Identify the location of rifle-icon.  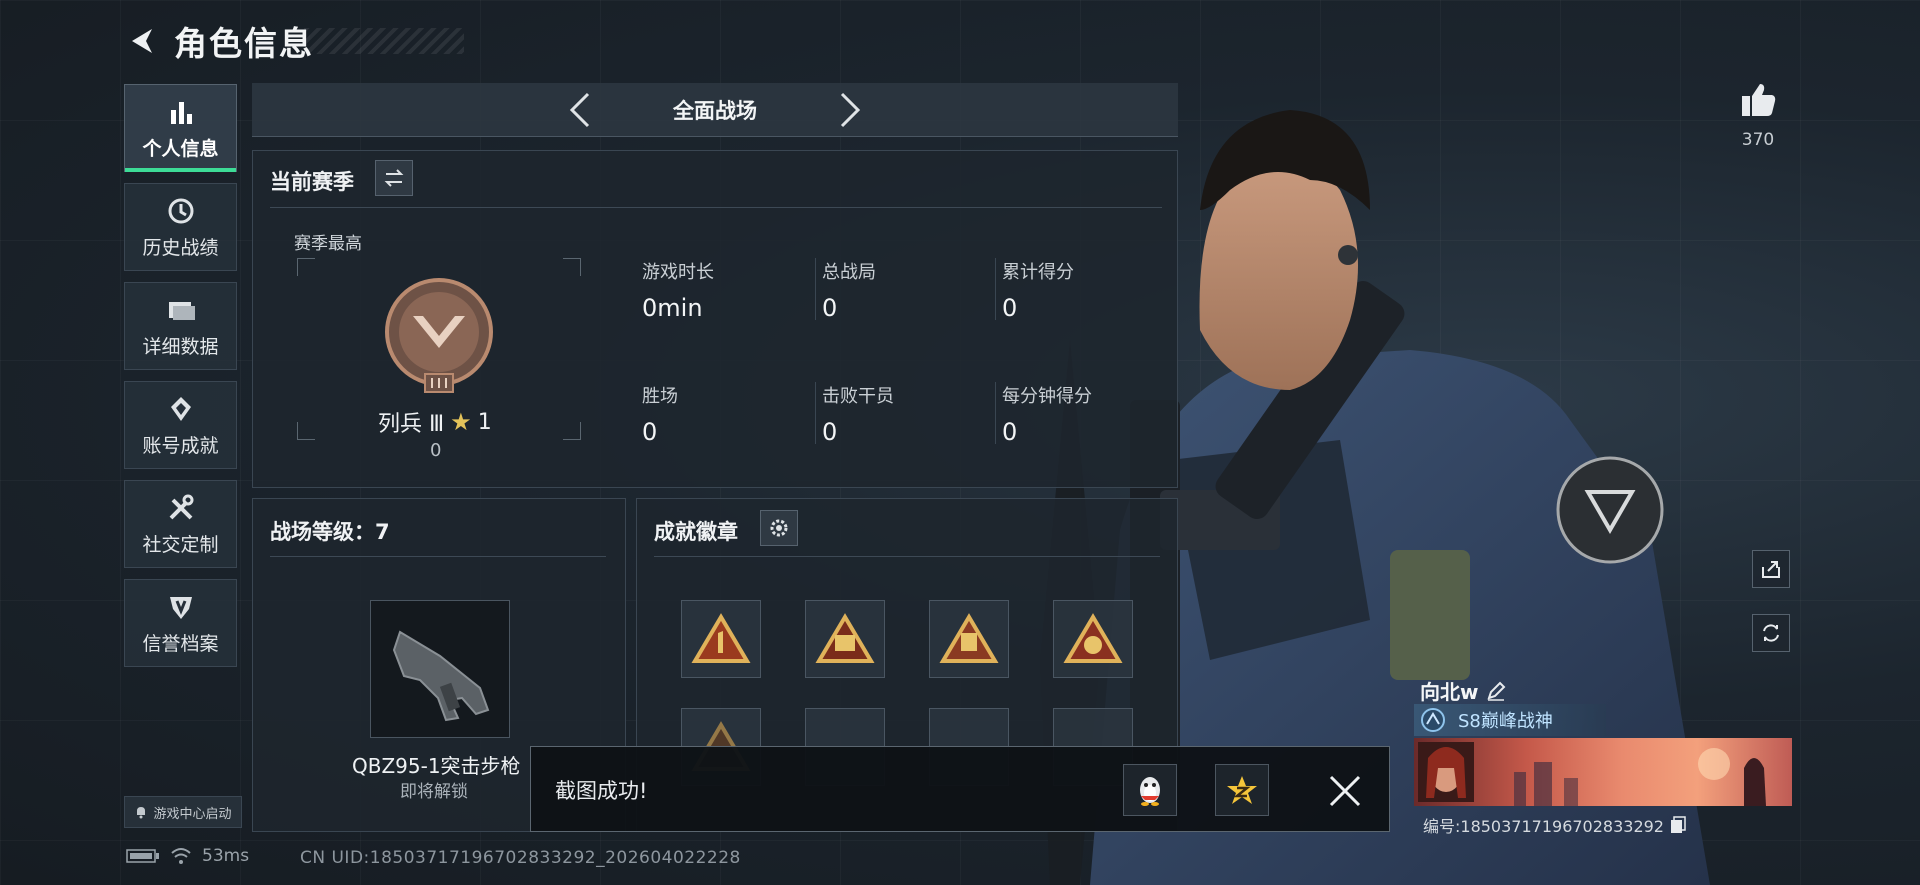
(441, 676).